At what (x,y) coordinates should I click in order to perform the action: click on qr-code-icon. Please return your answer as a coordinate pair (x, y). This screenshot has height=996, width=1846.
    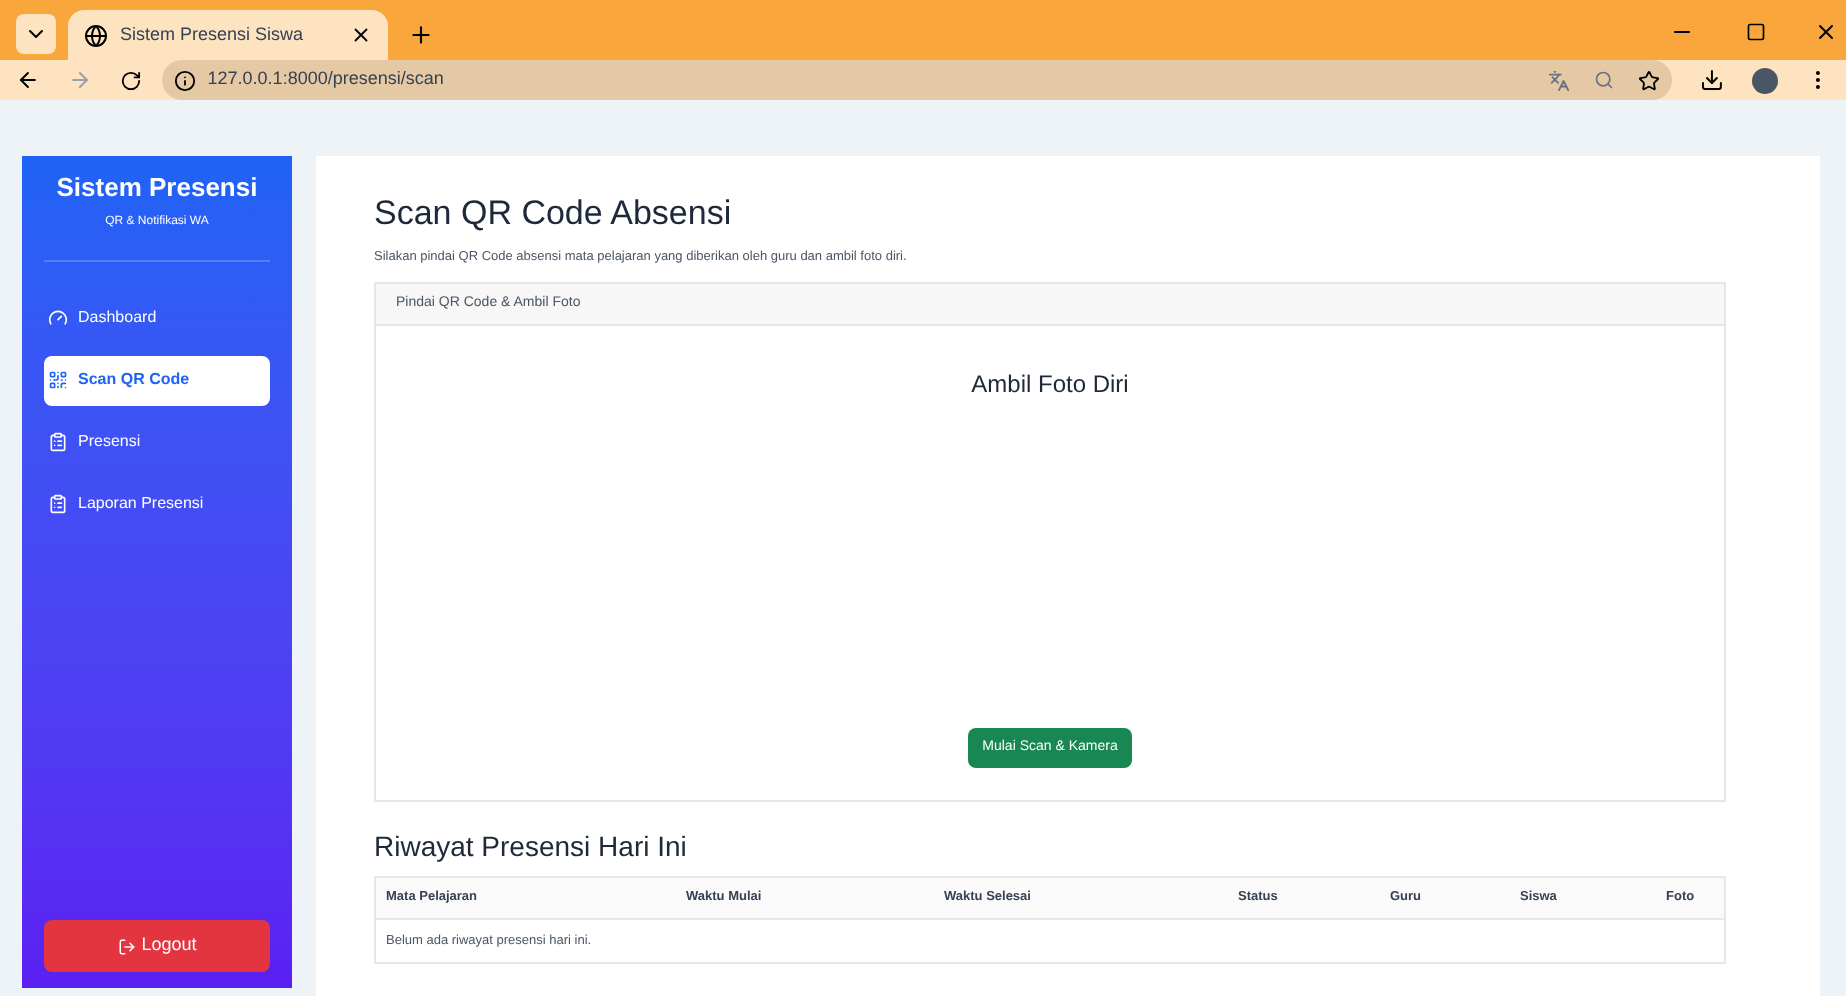
    Looking at the image, I should click on (58, 380).